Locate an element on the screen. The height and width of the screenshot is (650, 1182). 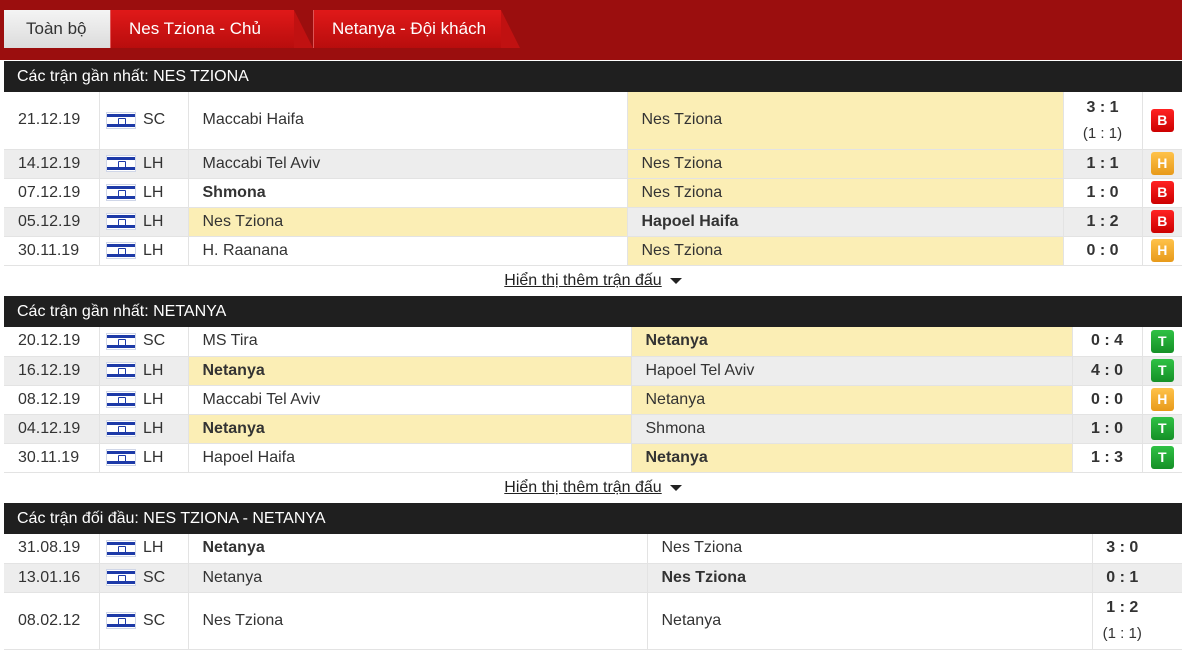
score-full: 3 : 1 is located at coordinates (1102, 107).